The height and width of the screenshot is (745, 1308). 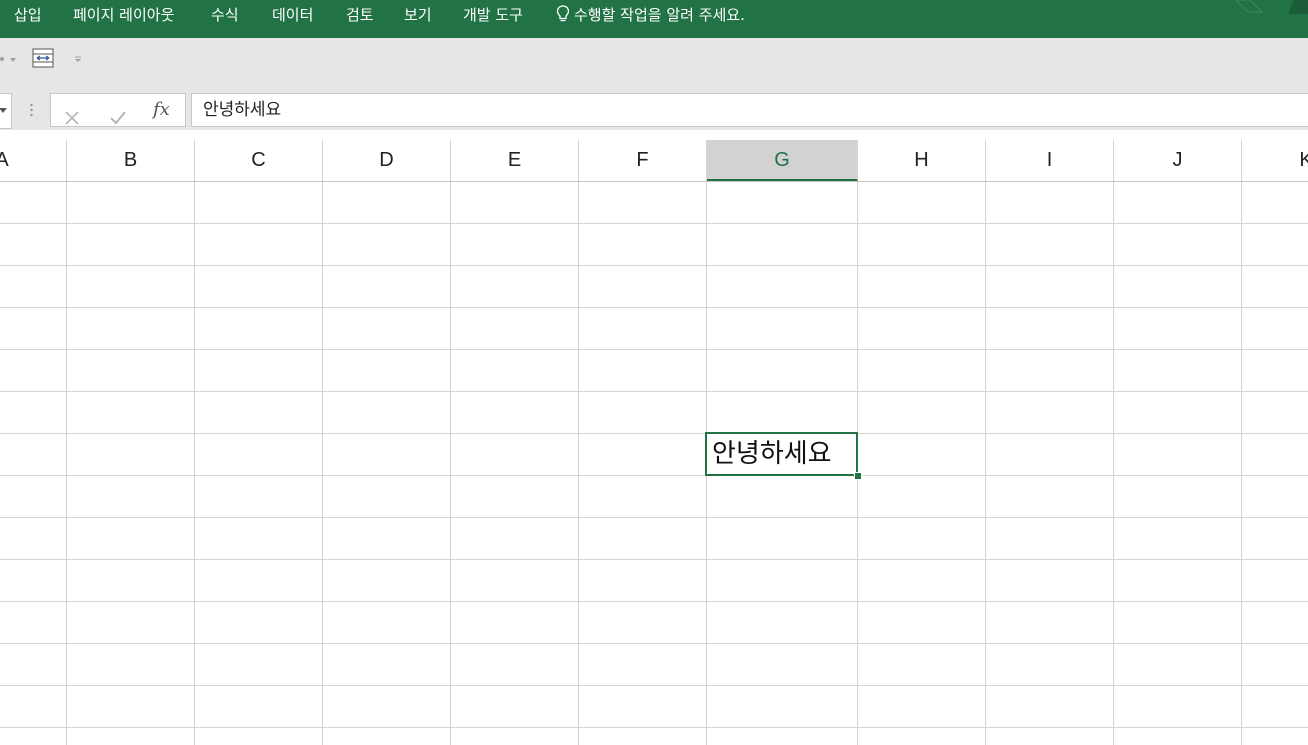 What do you see at coordinates (78, 59) in the screenshot?
I see `customize-toolbar-icon` at bounding box center [78, 59].